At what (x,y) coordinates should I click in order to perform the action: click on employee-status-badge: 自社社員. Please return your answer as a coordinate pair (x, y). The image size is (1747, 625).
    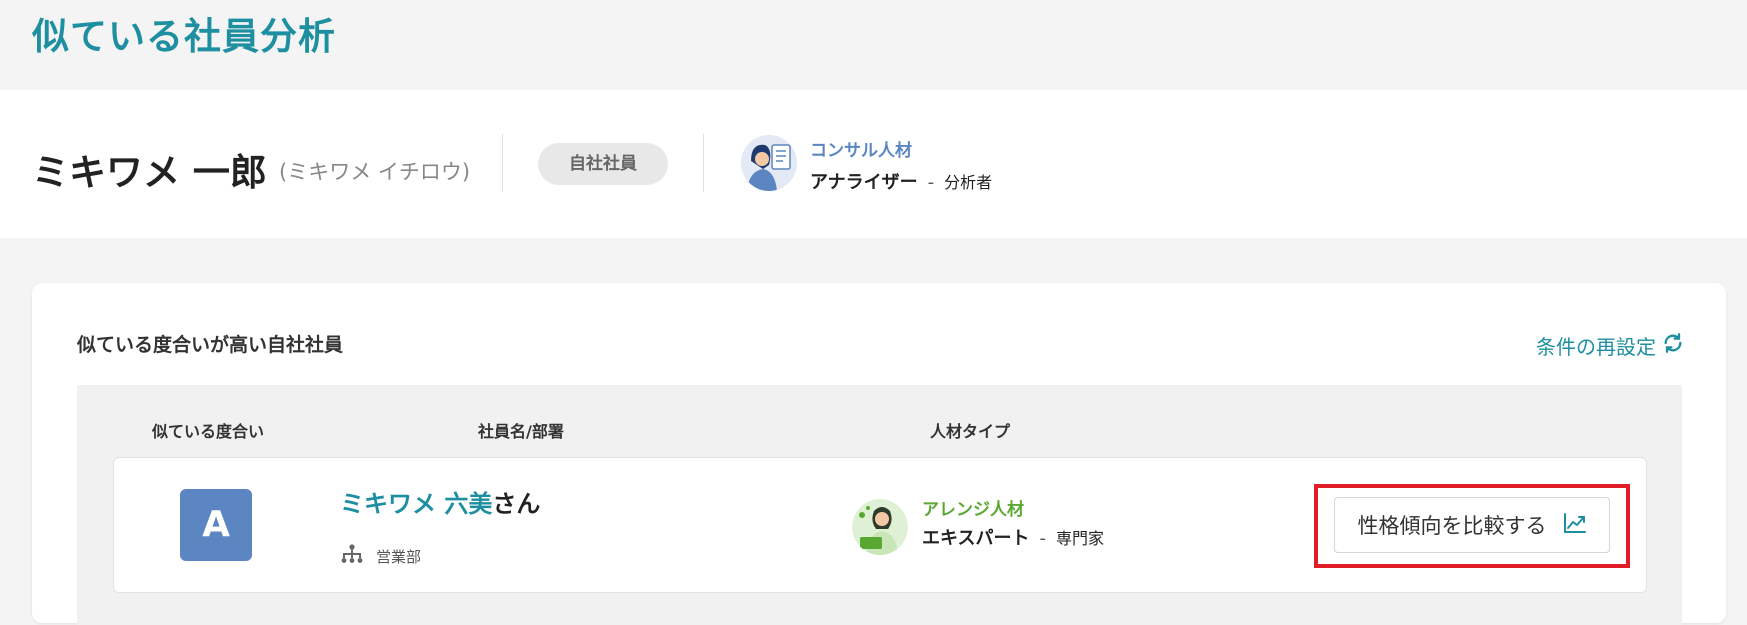
    Looking at the image, I should click on (603, 164).